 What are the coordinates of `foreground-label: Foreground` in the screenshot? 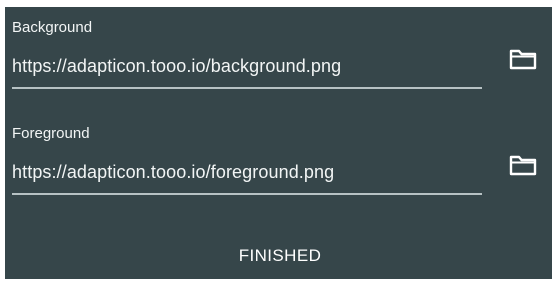 It's located at (51, 133).